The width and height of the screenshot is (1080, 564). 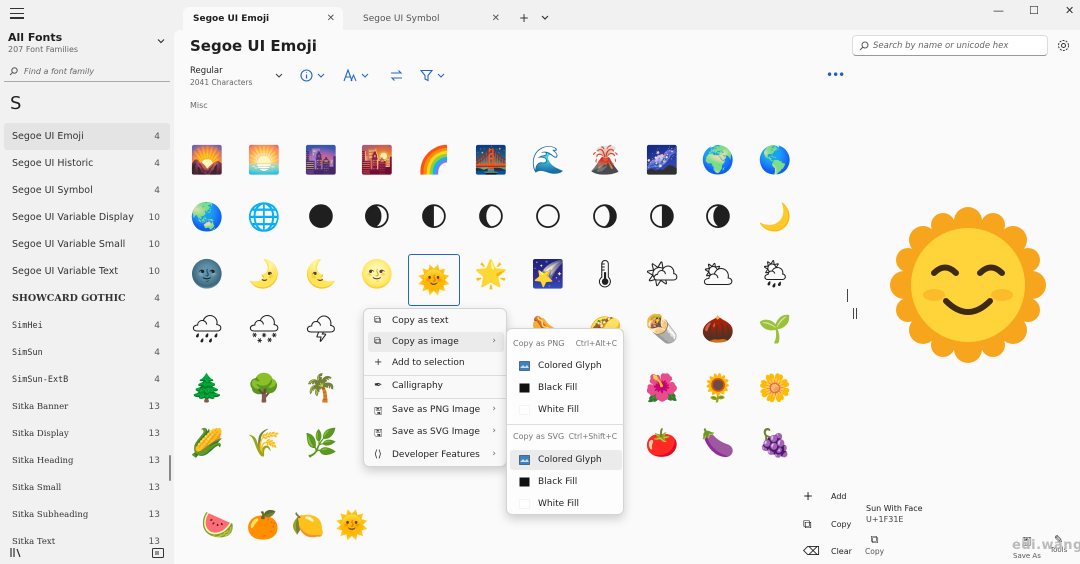 I want to click on swap-arrows-icon, so click(x=396, y=75).